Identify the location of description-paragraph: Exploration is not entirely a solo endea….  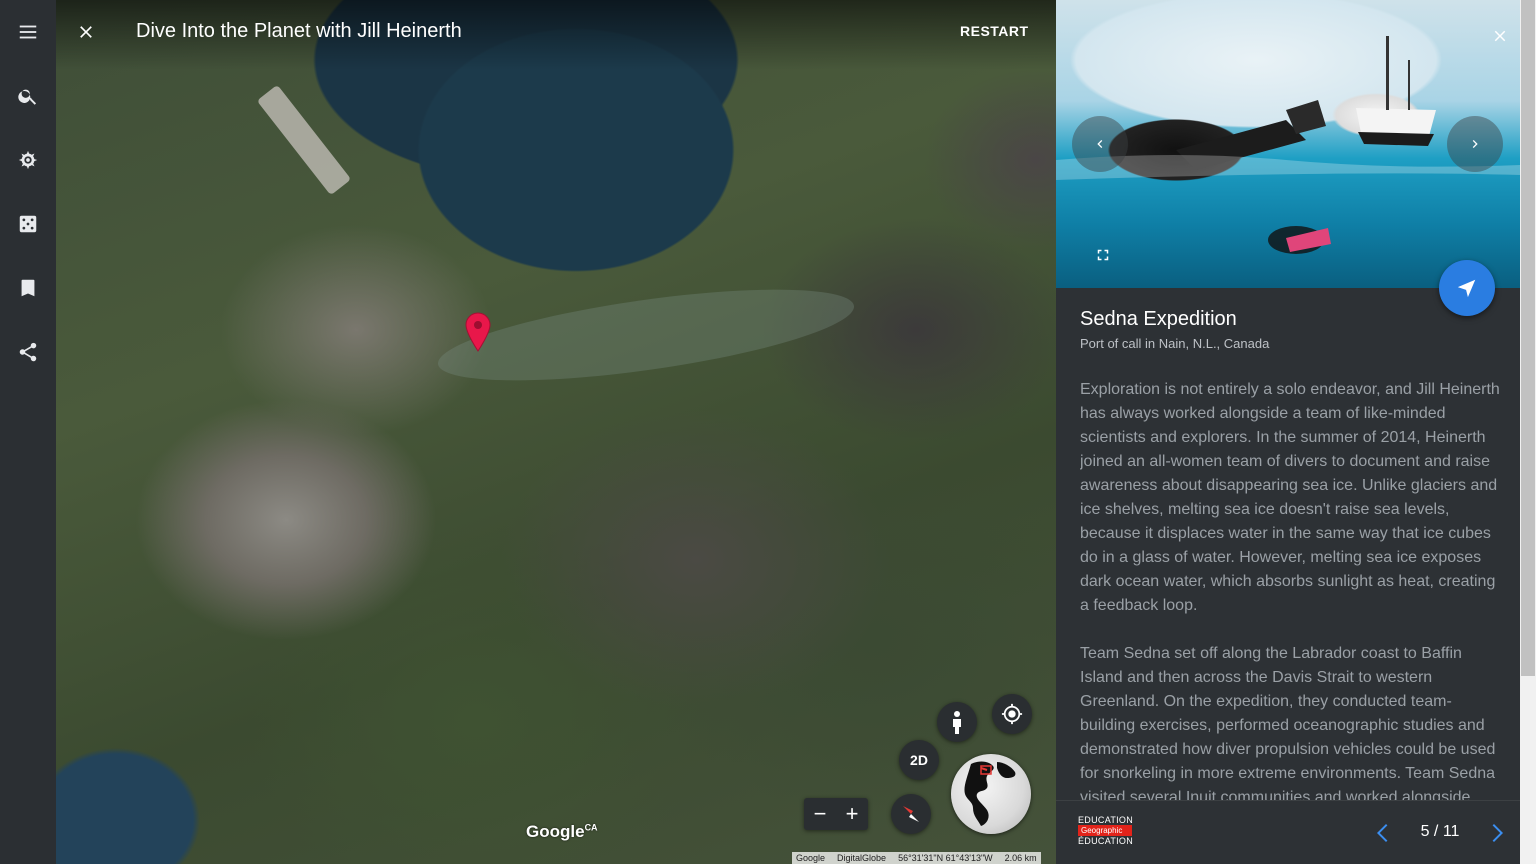
(1290, 497).